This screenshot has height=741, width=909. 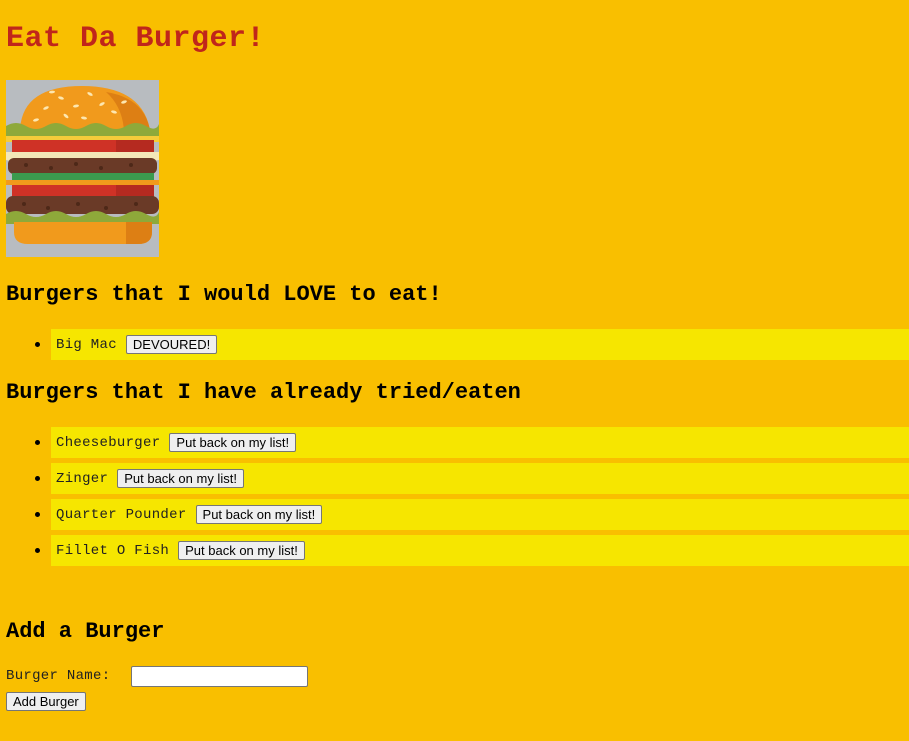 What do you see at coordinates (472, 344) in the screenshot?
I see `list-item: Big Mac DEVOURED!` at bounding box center [472, 344].